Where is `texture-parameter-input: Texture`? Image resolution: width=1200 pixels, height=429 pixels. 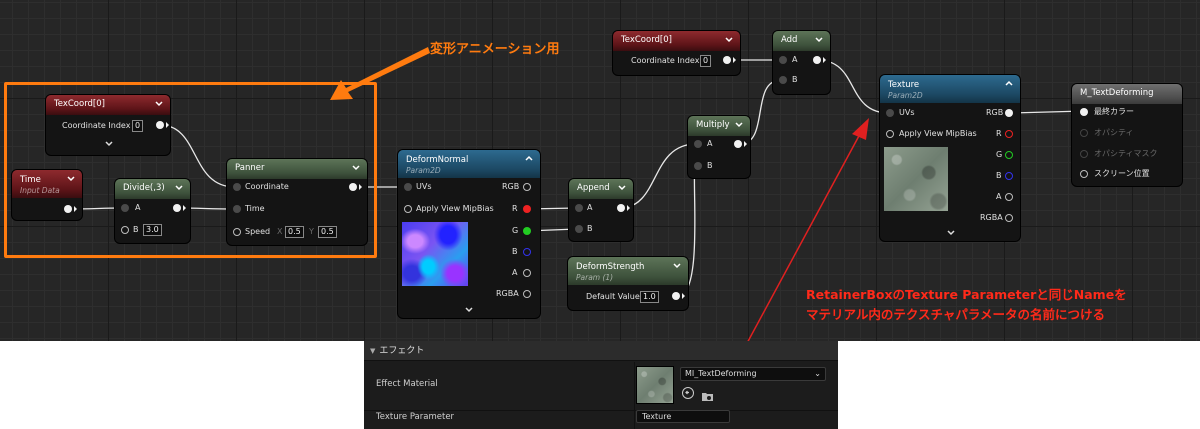
texture-parameter-input: Texture is located at coordinates (683, 416).